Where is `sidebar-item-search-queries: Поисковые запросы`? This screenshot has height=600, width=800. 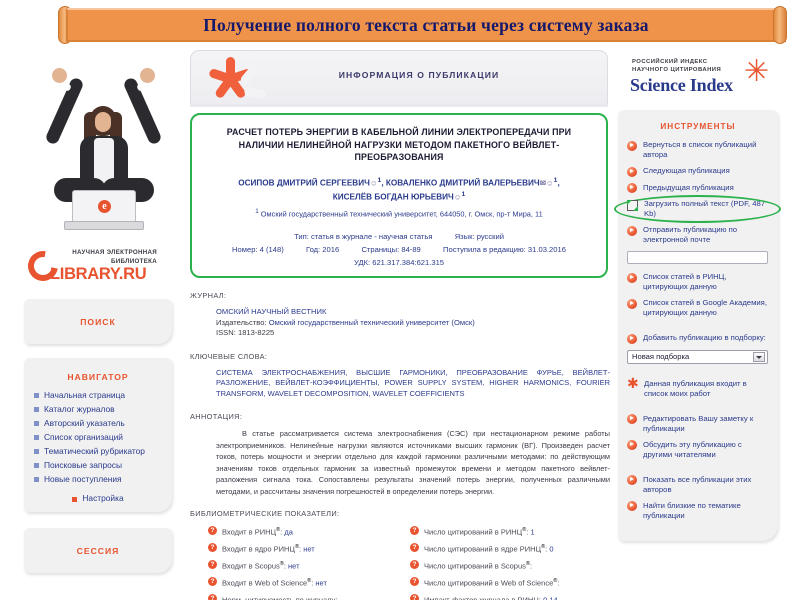
sidebar-item-search-queries: Поисковые запросы is located at coordinates (103, 465).